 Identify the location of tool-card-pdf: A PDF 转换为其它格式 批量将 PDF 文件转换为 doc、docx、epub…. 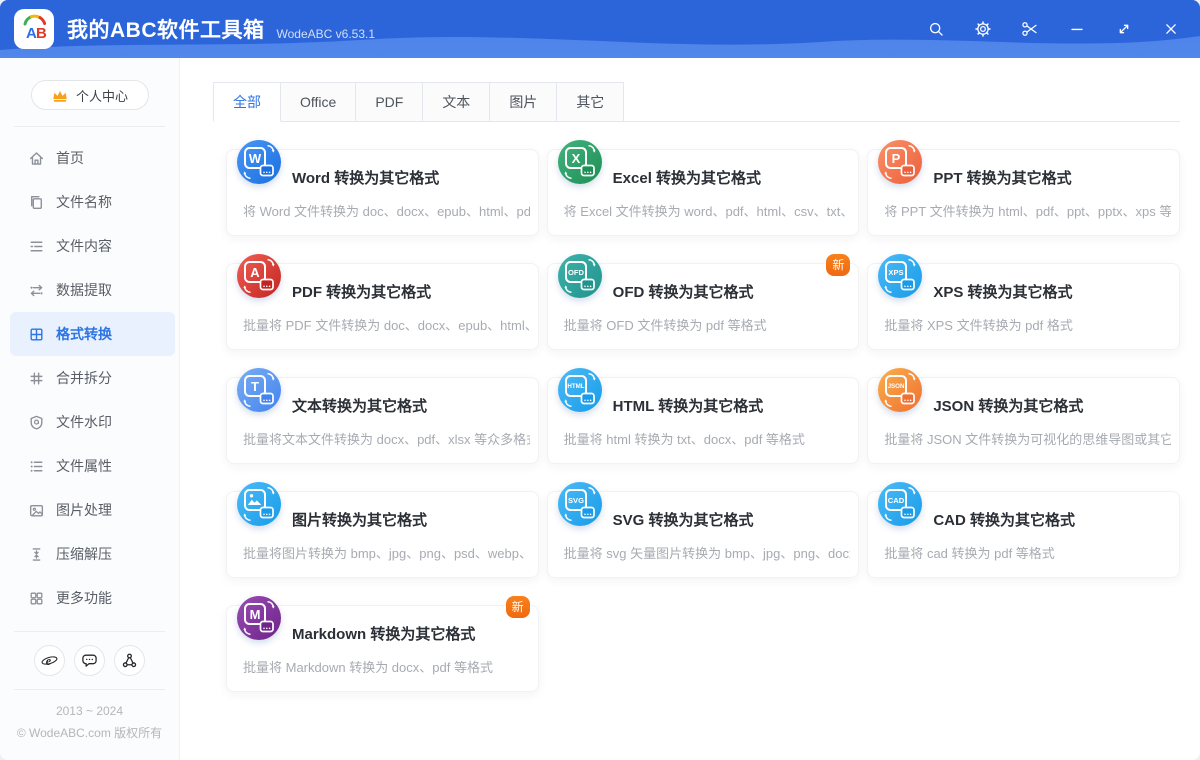
(382, 302).